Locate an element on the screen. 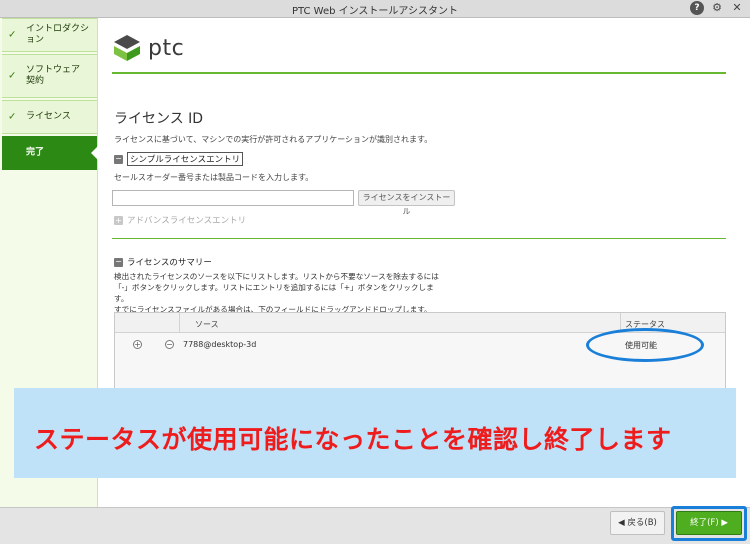  simple-license-entry-label: シンプルライセンスエントリ is located at coordinates (185, 159).